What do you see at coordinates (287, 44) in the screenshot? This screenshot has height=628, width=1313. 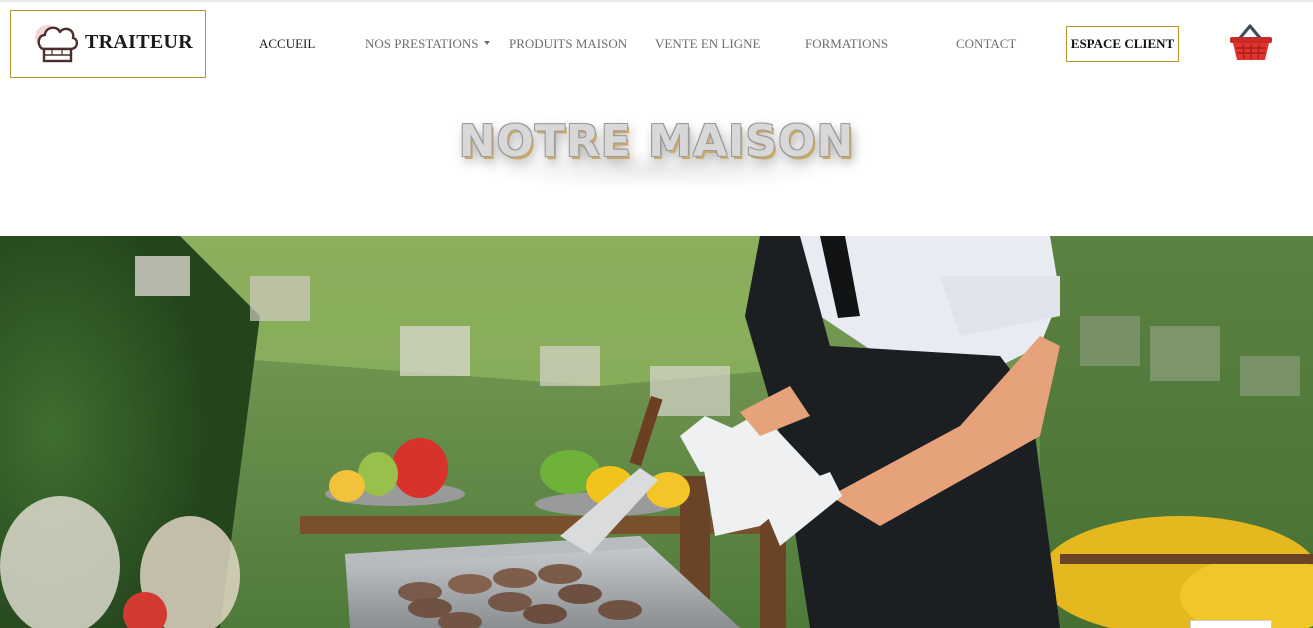 I see `nav-accueil: ACCUEIL` at bounding box center [287, 44].